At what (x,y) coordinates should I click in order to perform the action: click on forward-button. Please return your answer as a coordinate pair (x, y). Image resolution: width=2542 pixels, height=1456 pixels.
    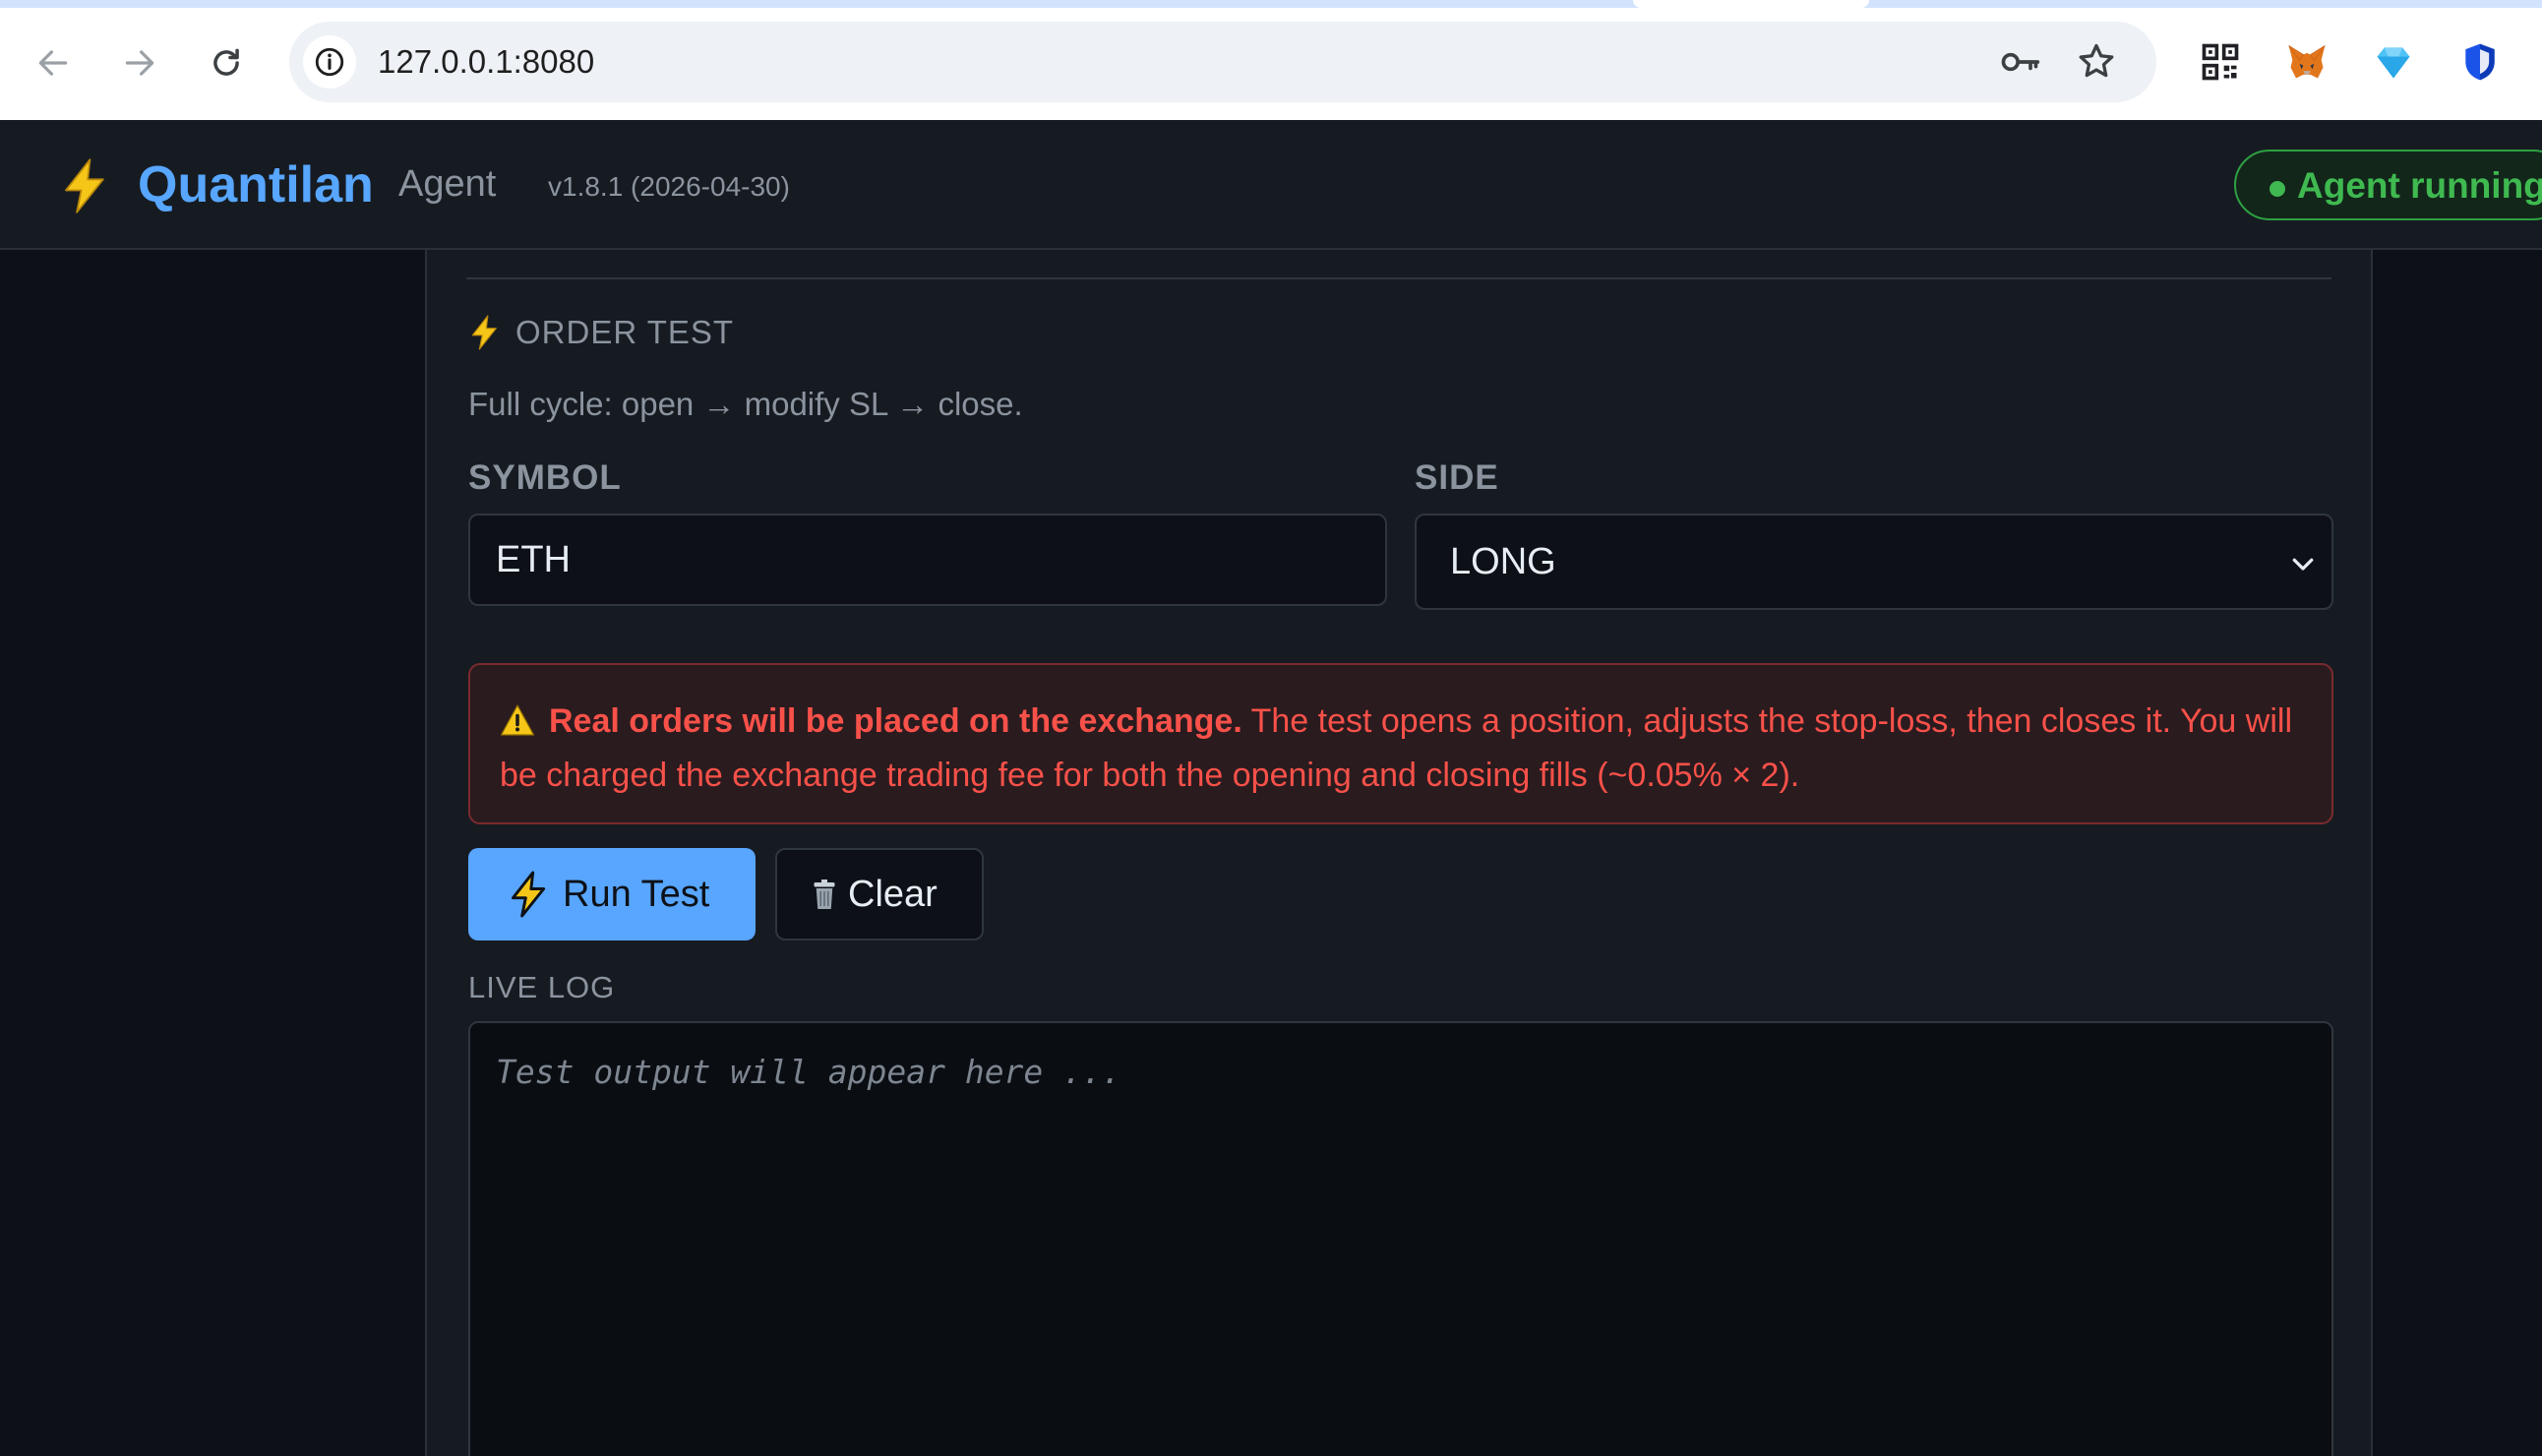
    Looking at the image, I should click on (139, 63).